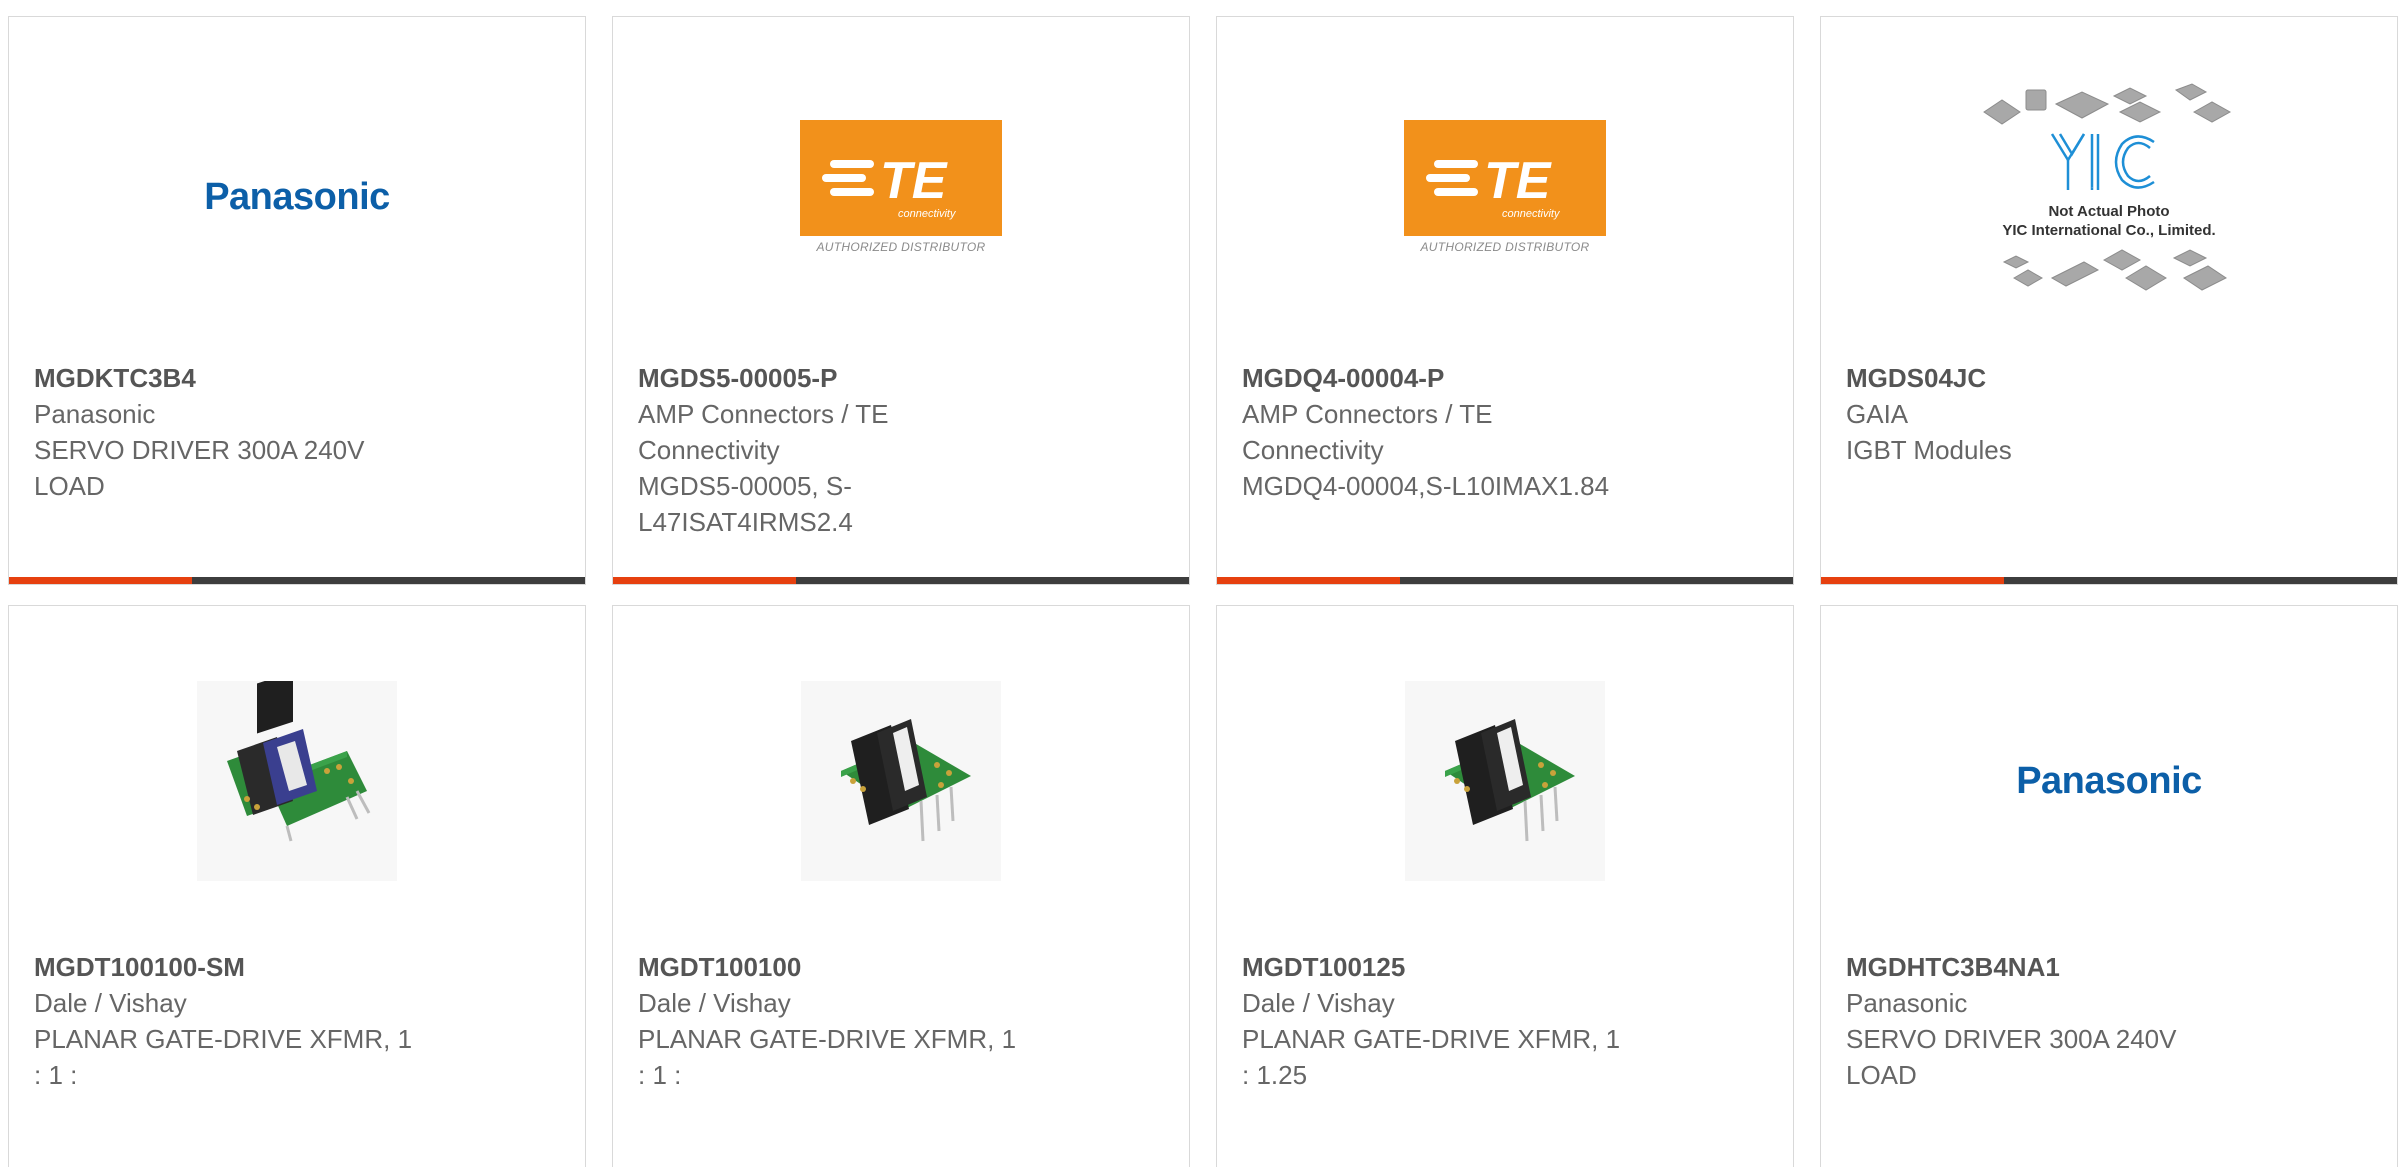 Image resolution: width=2400 pixels, height=1167 pixels. I want to click on description-line: IGBT Modules, so click(1929, 450).